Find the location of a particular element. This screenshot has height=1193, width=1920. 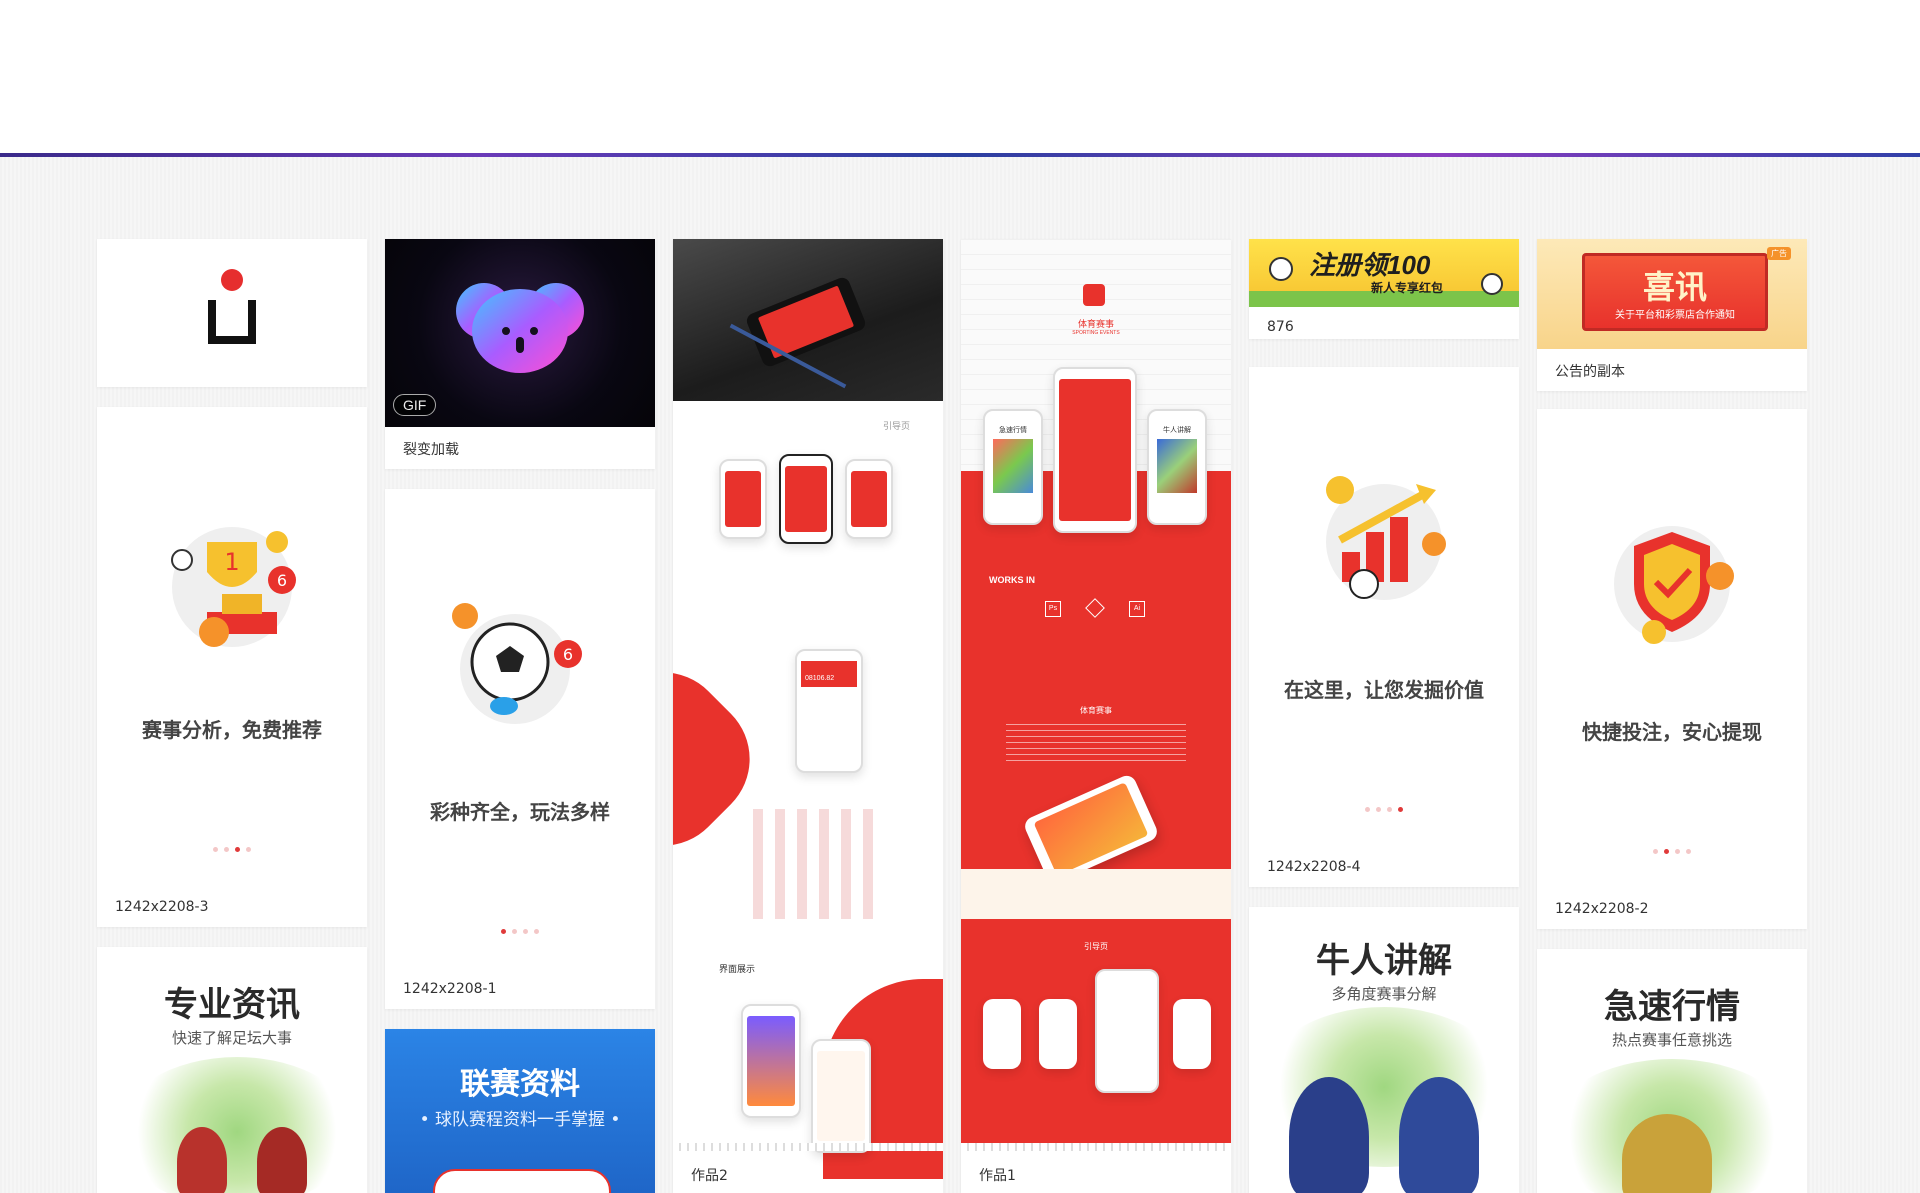

fast-odds-card: 急速行情 热点赛事任意挑选 is located at coordinates (1672, 1071).